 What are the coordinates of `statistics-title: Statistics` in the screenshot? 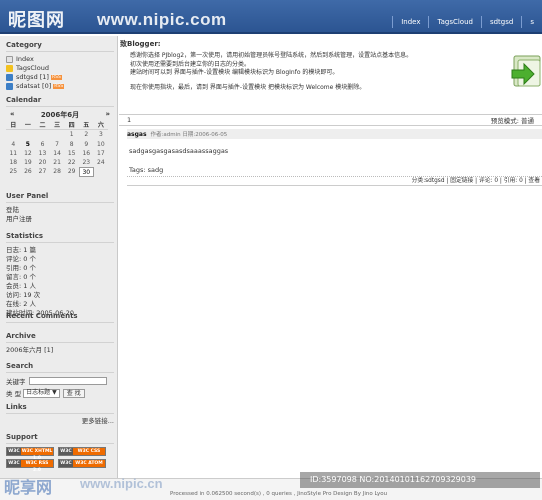 It's located at (60, 237).